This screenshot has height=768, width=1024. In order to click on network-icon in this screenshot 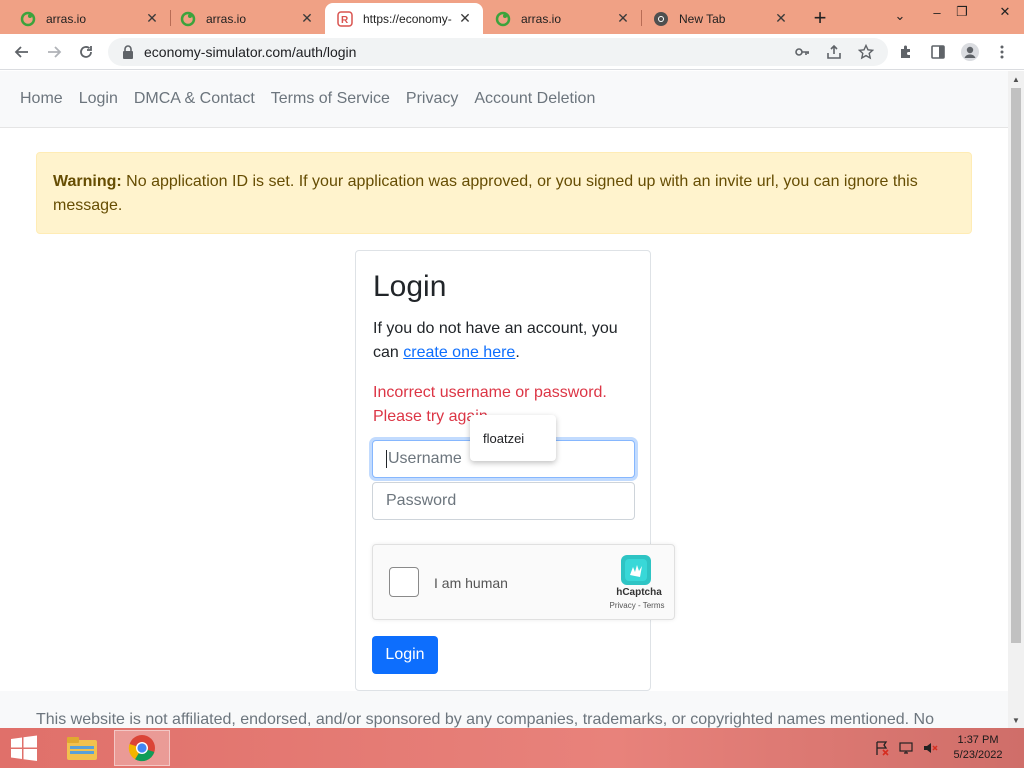, I will do `click(906, 748)`.